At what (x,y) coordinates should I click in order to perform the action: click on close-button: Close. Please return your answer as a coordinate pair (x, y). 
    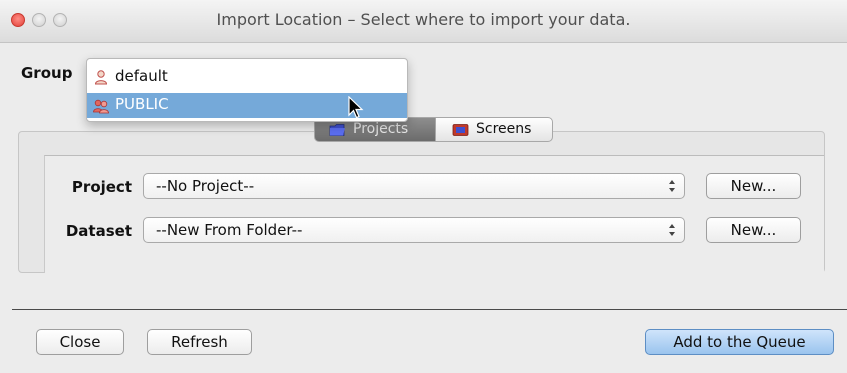
    Looking at the image, I should click on (80, 342).